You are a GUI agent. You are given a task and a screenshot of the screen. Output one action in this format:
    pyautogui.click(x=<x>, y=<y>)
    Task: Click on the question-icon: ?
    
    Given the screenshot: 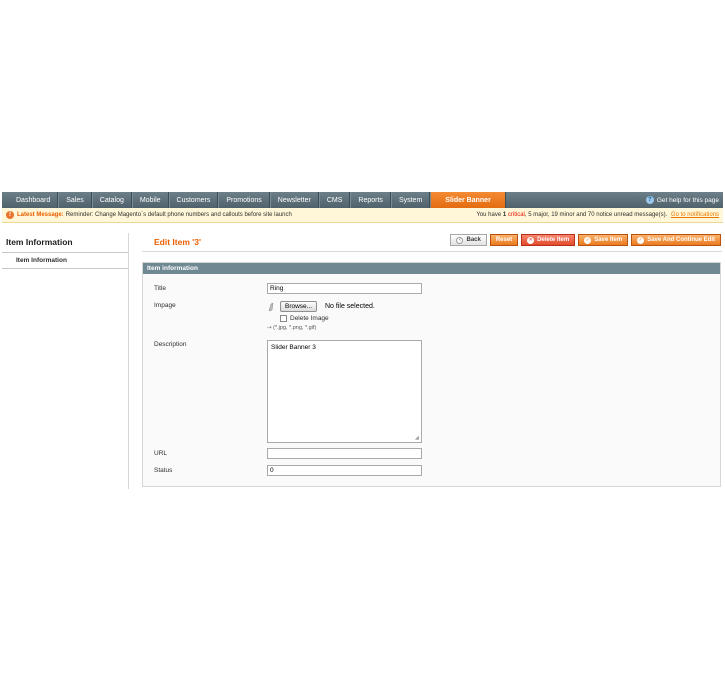 What is the action you would take?
    pyautogui.click(x=649, y=200)
    